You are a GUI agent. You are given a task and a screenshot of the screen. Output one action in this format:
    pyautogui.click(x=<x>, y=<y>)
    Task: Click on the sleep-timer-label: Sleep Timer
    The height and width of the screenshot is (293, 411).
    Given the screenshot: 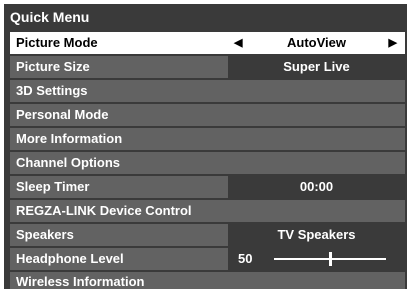 What is the action you would take?
    pyautogui.click(x=53, y=186)
    